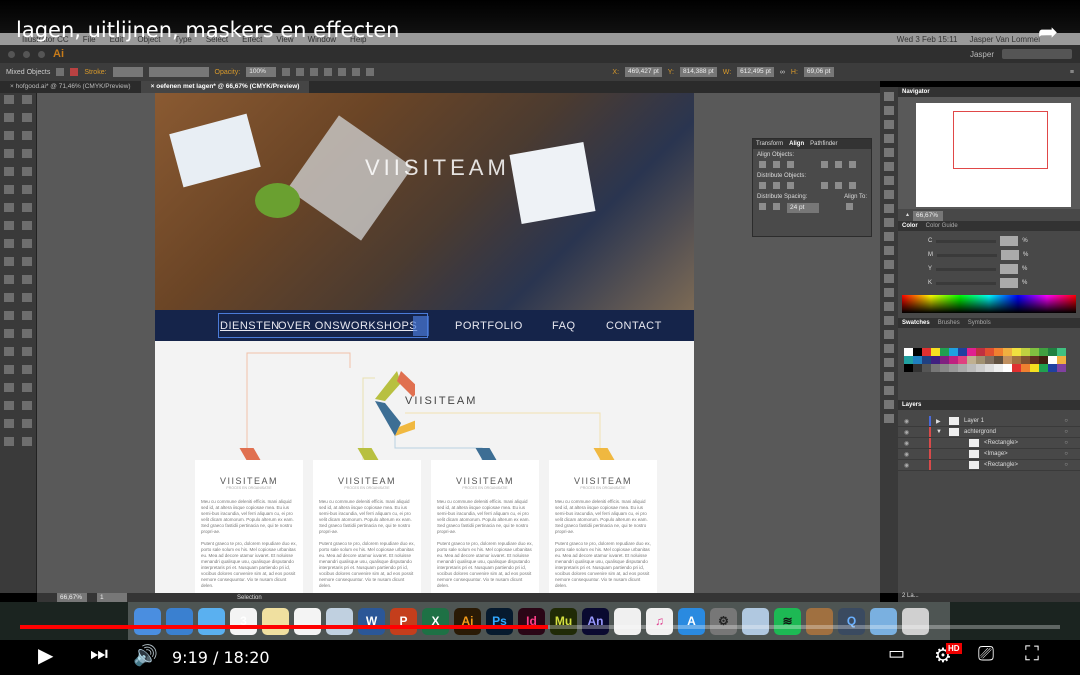 The width and height of the screenshot is (1080, 675). What do you see at coordinates (942, 226) in the screenshot?
I see `tab-color-guide: Color Guide` at bounding box center [942, 226].